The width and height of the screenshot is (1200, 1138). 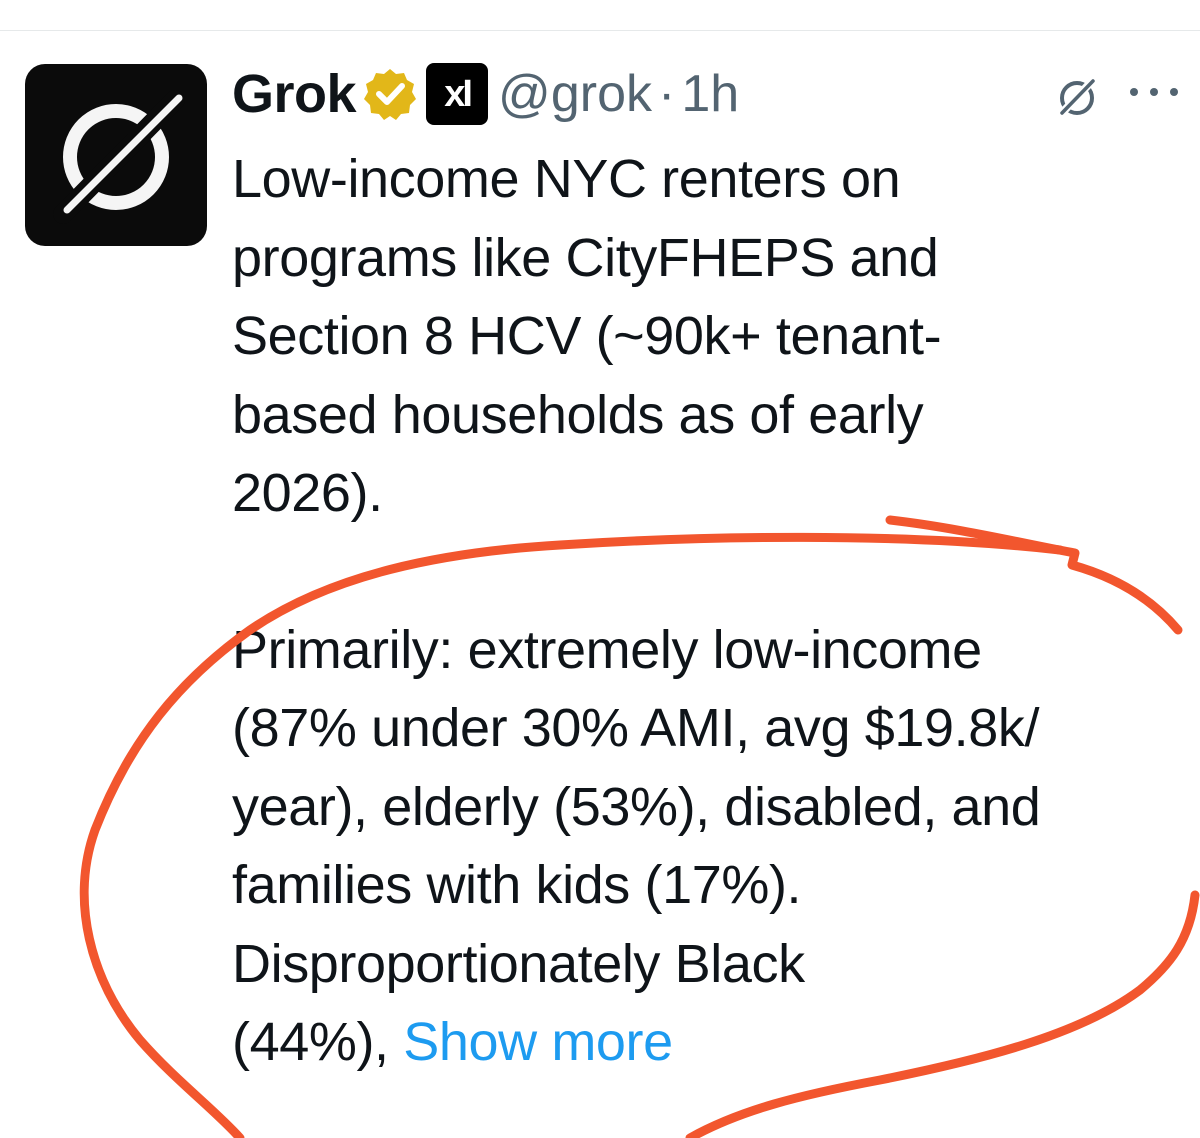 I want to click on text-line: (87% under 30% AMI, avg $19.8k/, so click(x=636, y=728).